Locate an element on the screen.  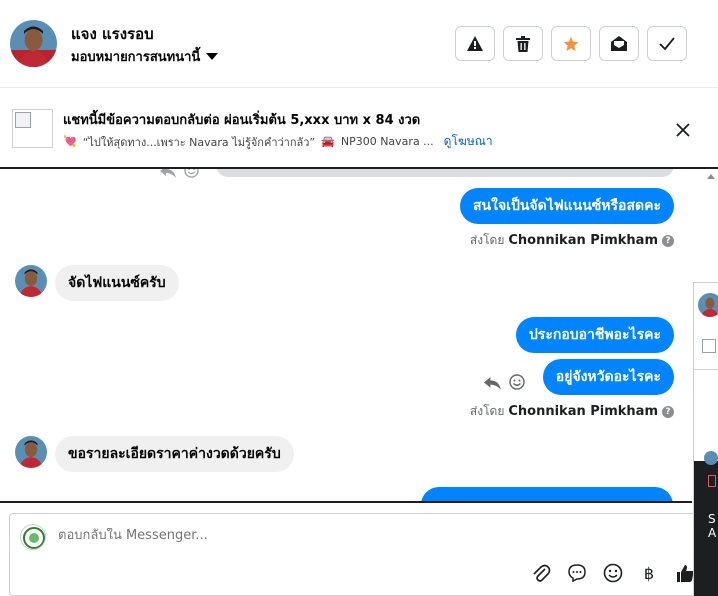
close-ad-button is located at coordinates (683, 130).